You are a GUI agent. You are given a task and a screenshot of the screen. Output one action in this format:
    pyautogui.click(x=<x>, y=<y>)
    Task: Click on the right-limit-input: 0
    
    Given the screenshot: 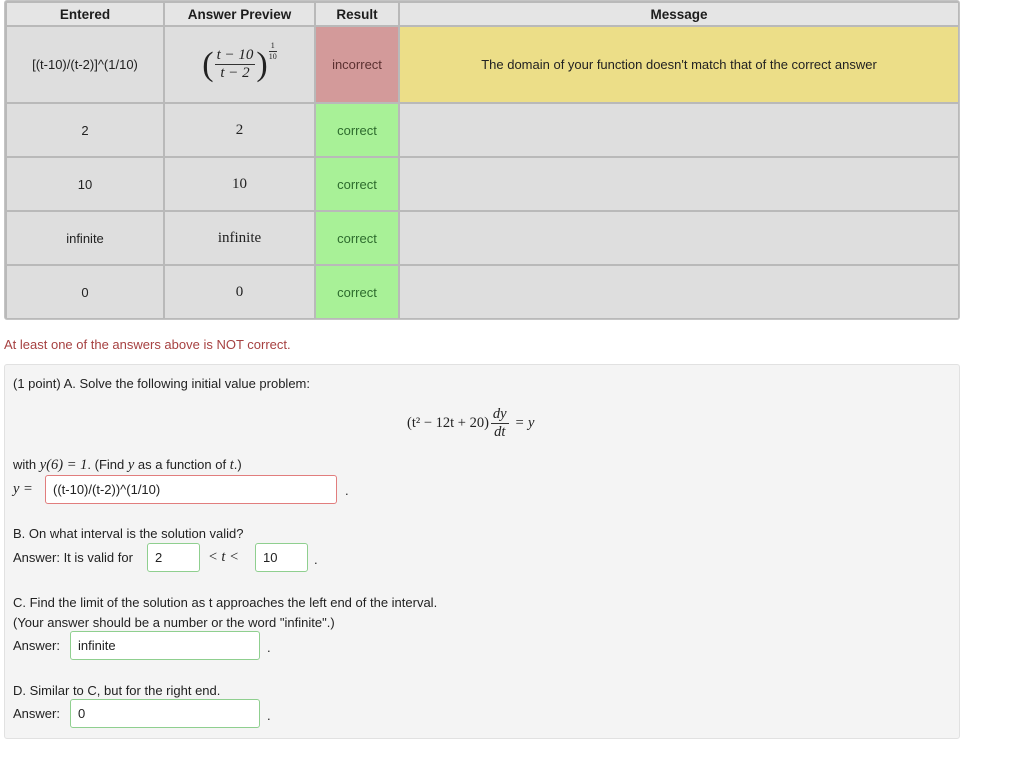 What is the action you would take?
    pyautogui.click(x=165, y=713)
    